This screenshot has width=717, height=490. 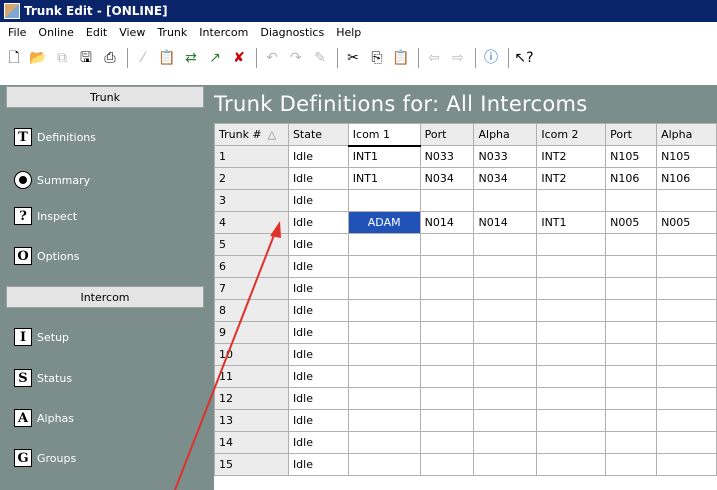 What do you see at coordinates (465, 310) in the screenshot?
I see `table-row: 8 Idle` at bounding box center [465, 310].